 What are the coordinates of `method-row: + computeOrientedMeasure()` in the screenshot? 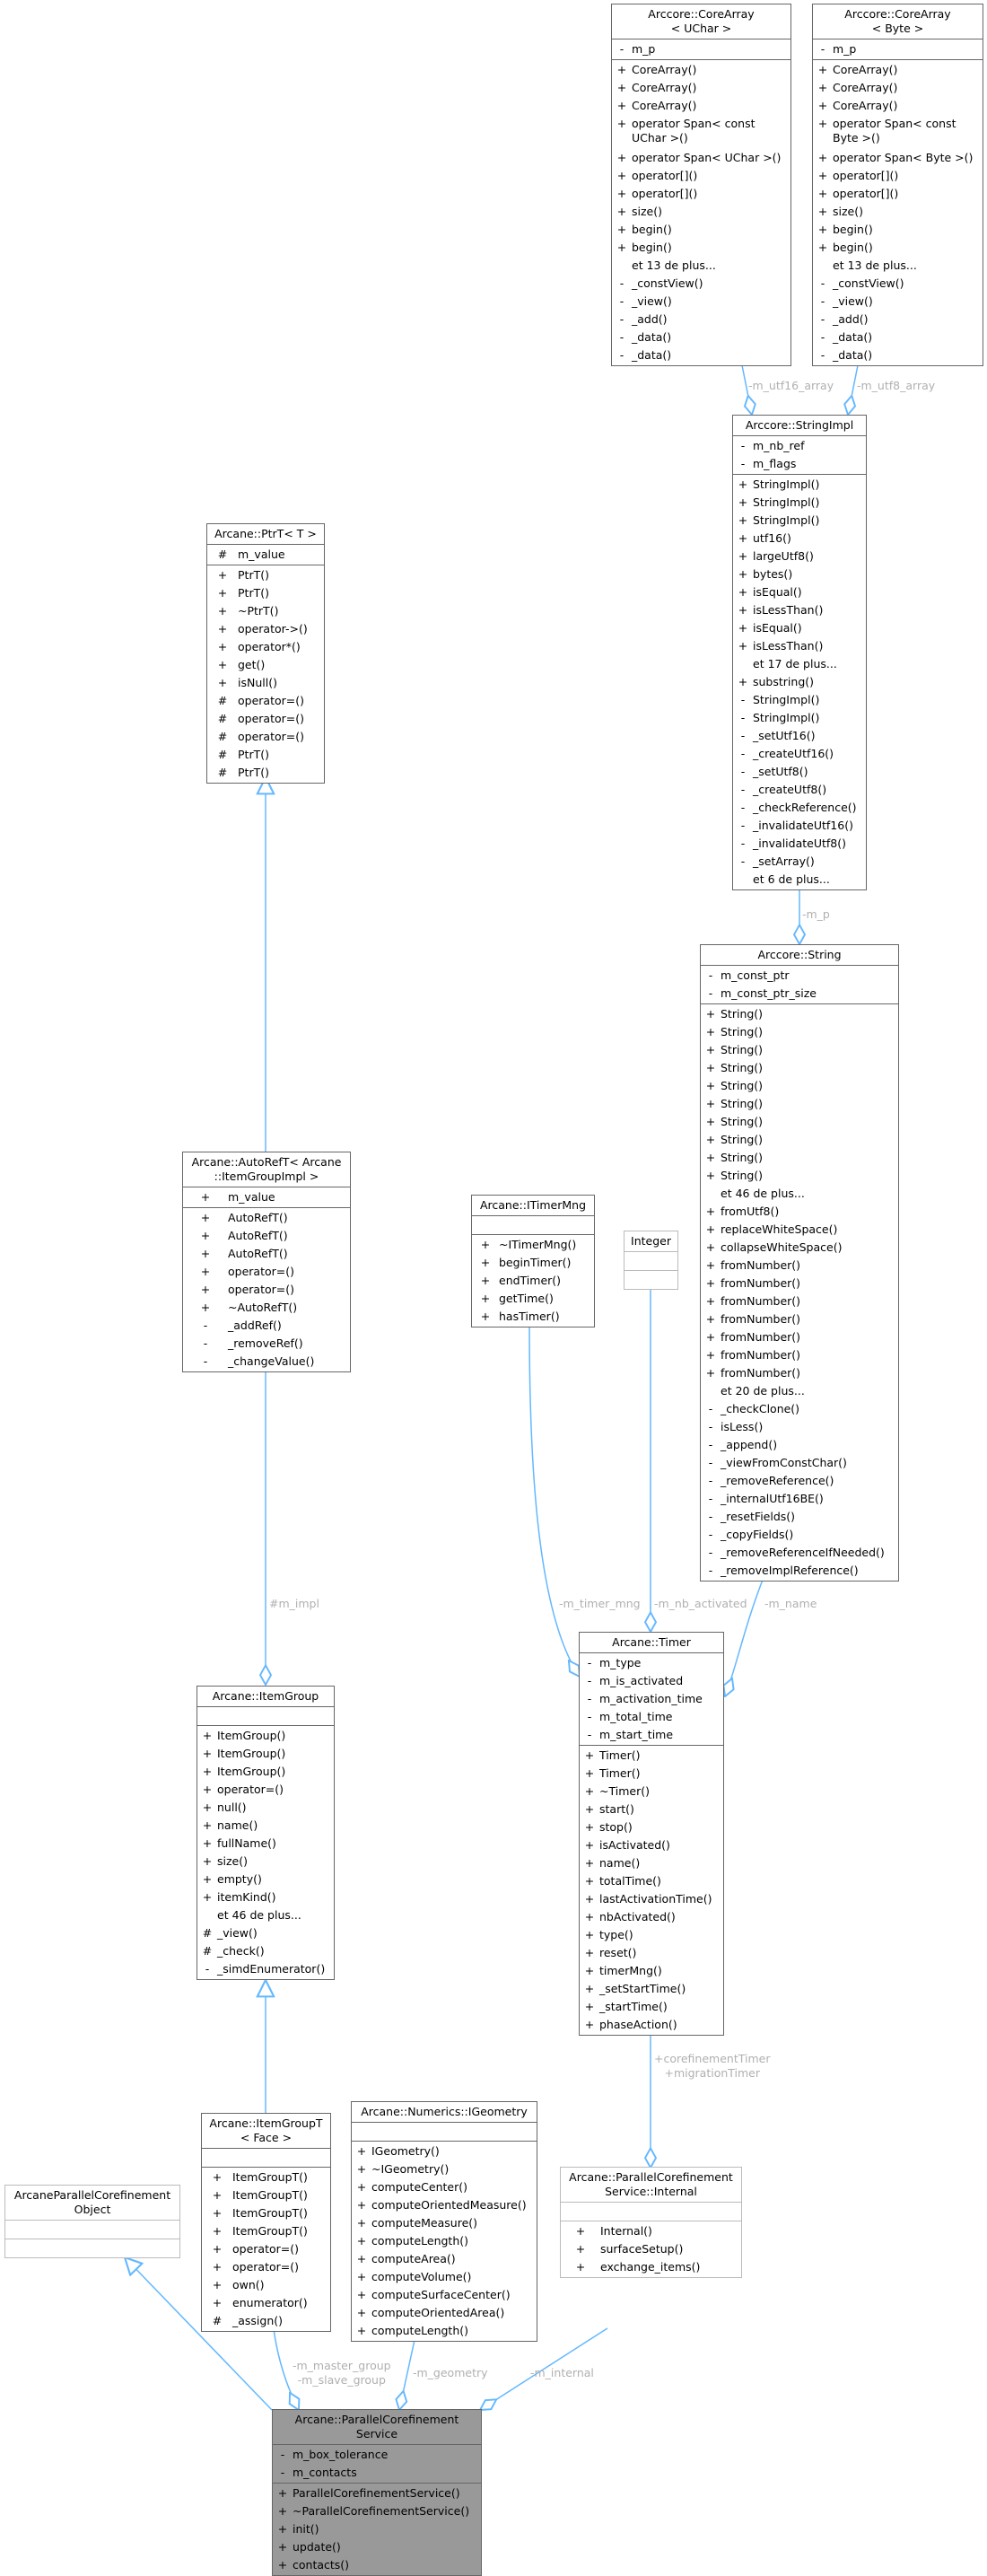 It's located at (444, 2205).